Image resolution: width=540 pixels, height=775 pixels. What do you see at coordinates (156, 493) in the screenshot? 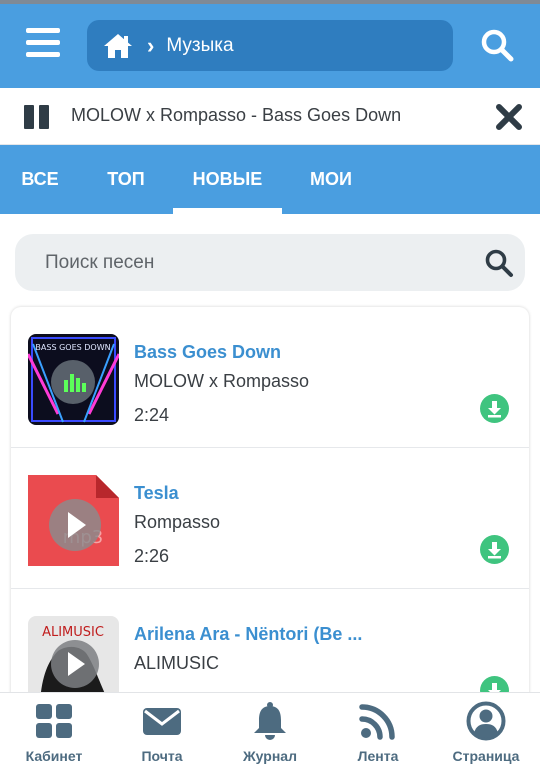
I see `song-title: Tesla` at bounding box center [156, 493].